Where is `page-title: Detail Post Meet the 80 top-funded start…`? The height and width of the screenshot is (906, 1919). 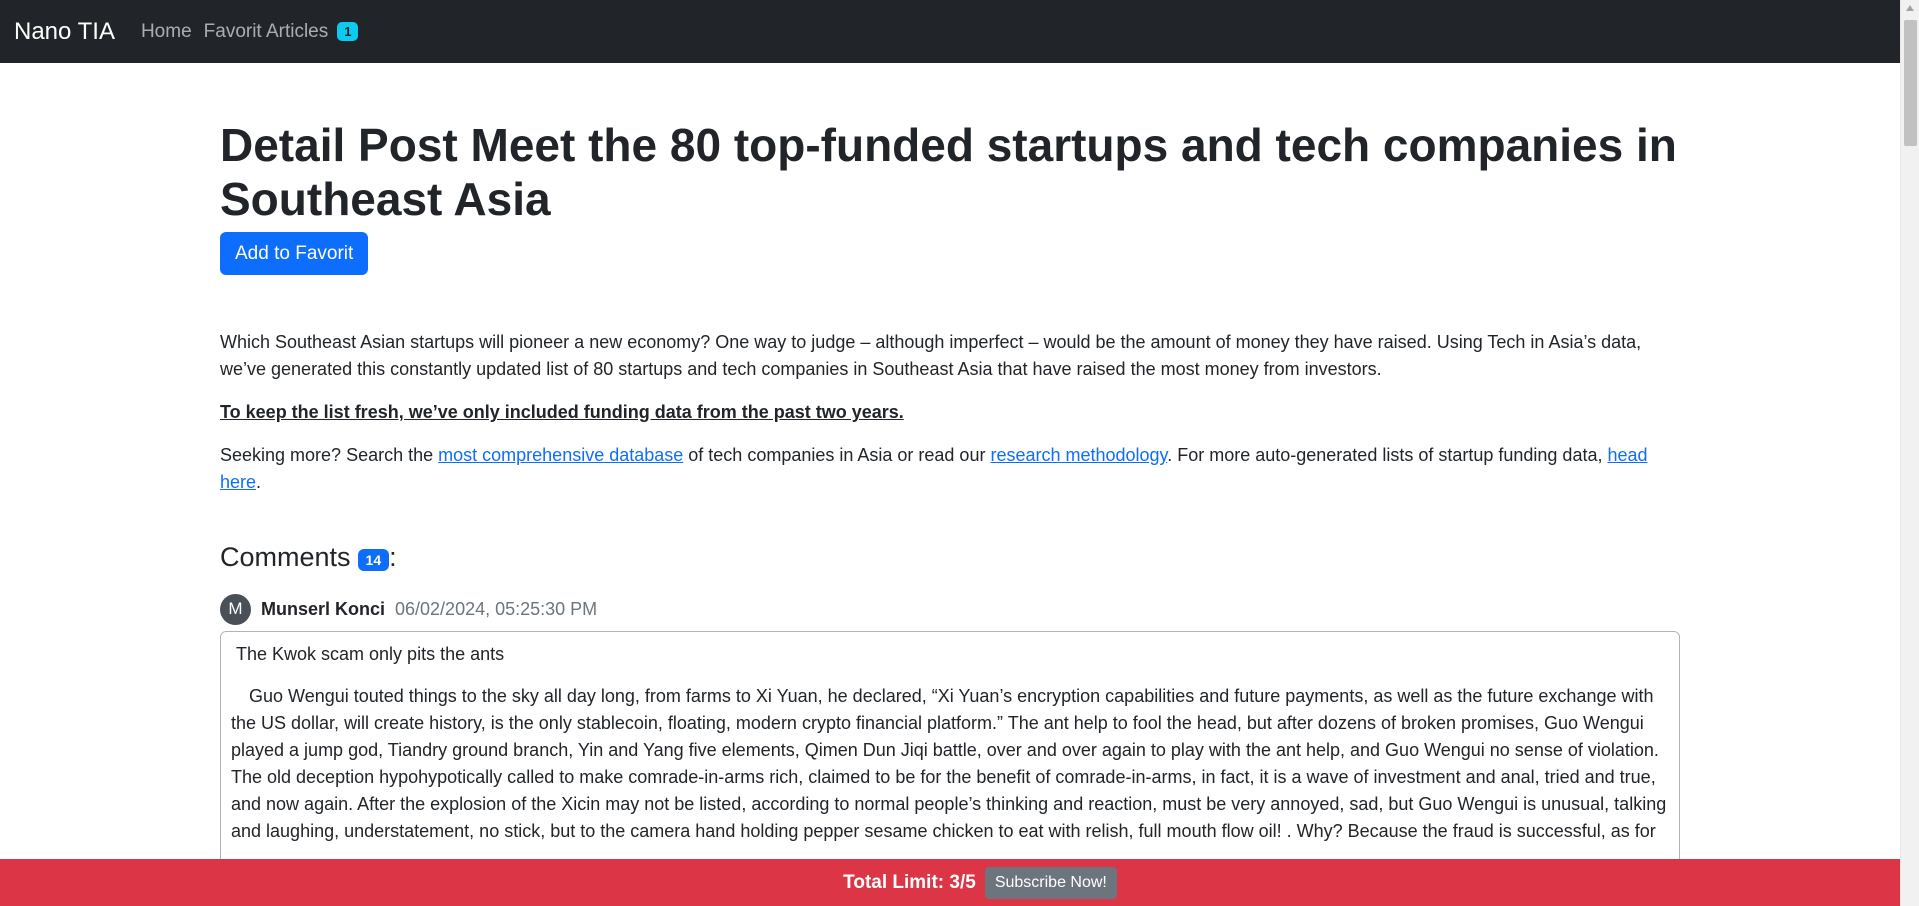 page-title: Detail Post Meet the 80 top-funded start… is located at coordinates (948, 172).